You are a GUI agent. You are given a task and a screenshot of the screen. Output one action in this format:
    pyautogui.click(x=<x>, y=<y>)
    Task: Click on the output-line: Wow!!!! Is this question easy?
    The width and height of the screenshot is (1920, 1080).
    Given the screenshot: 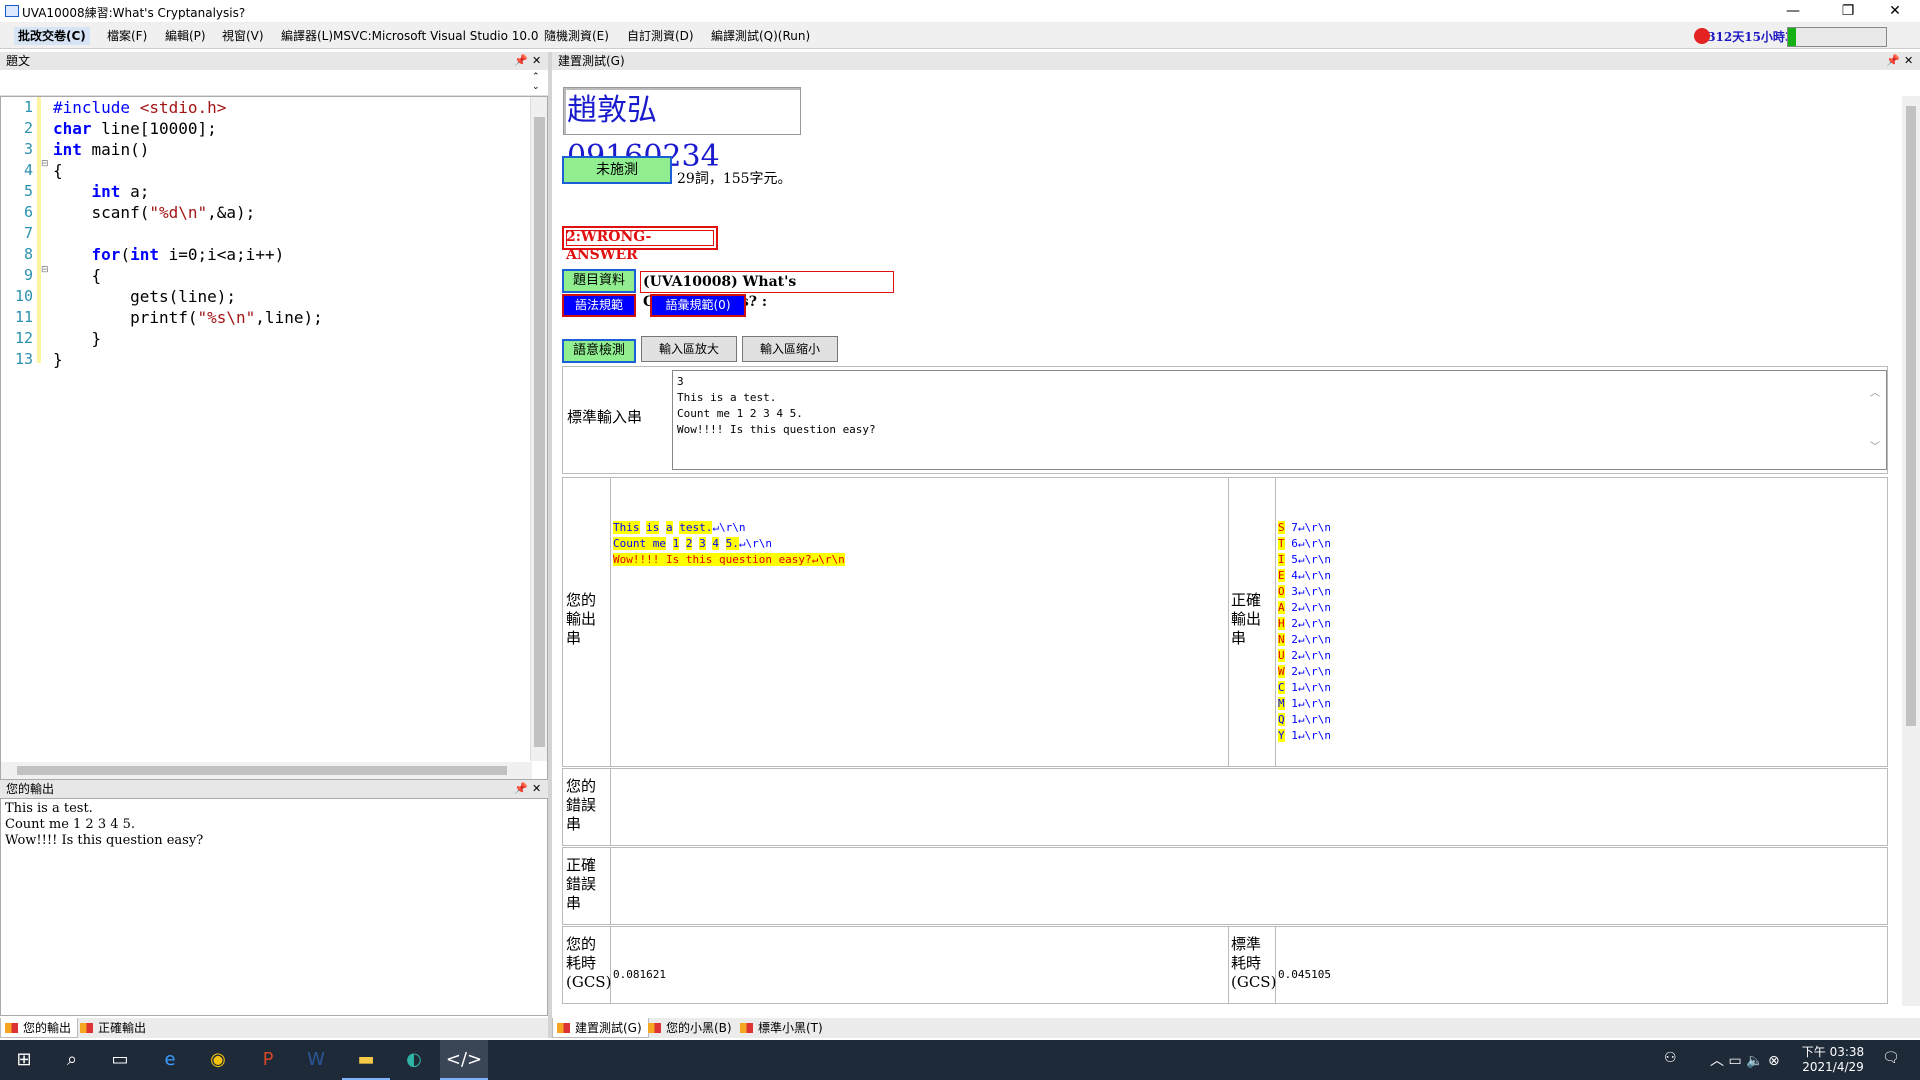 What is the action you would take?
    pyautogui.click(x=104, y=840)
    